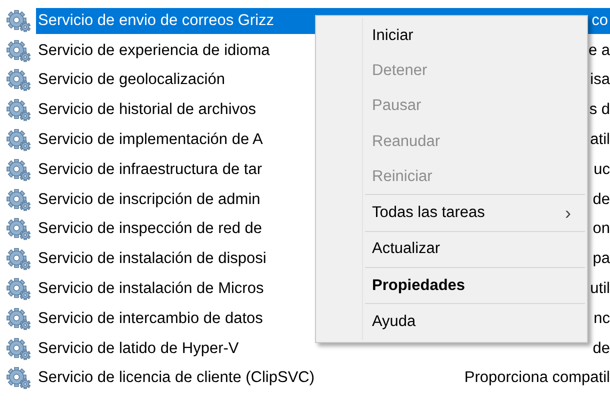 The width and height of the screenshot is (610, 405). I want to click on service-description: util, so click(600, 289).